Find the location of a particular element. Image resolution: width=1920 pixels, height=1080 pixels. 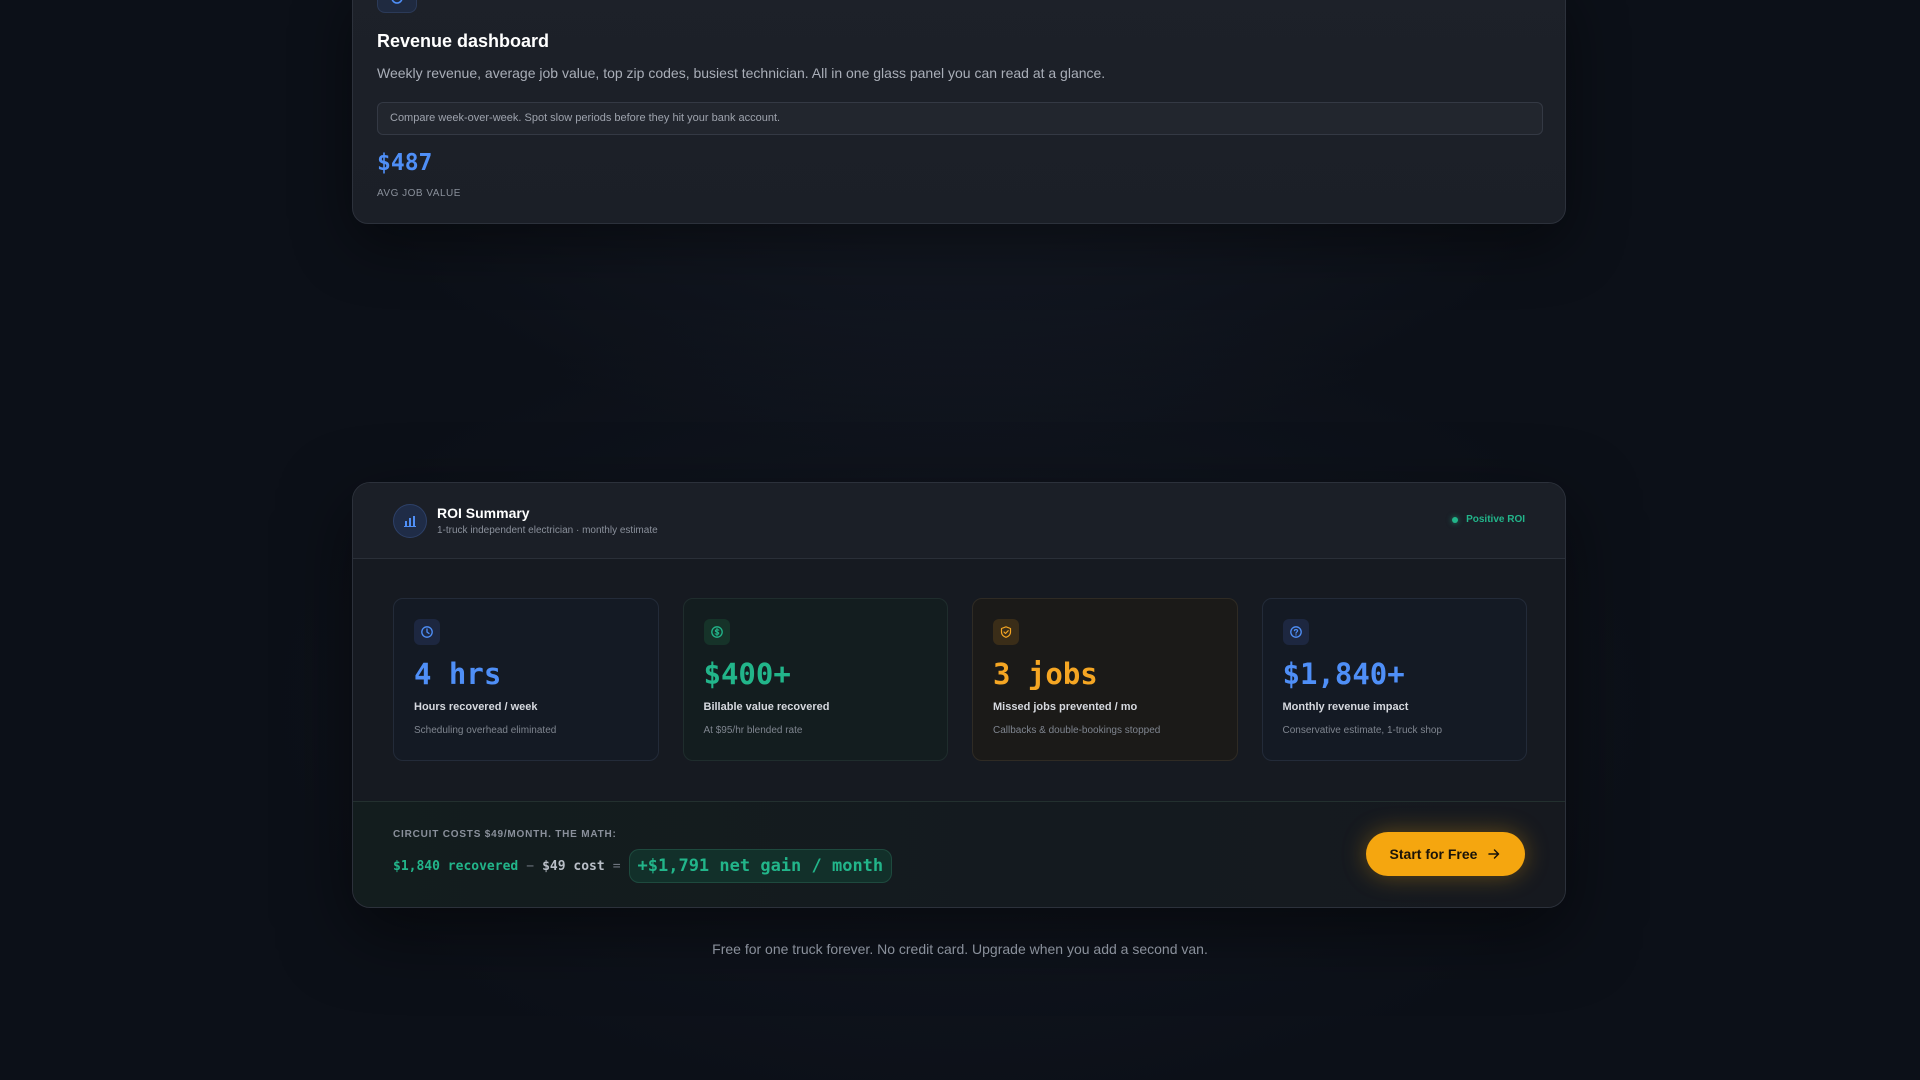

bar-chart-icon is located at coordinates (410, 521).